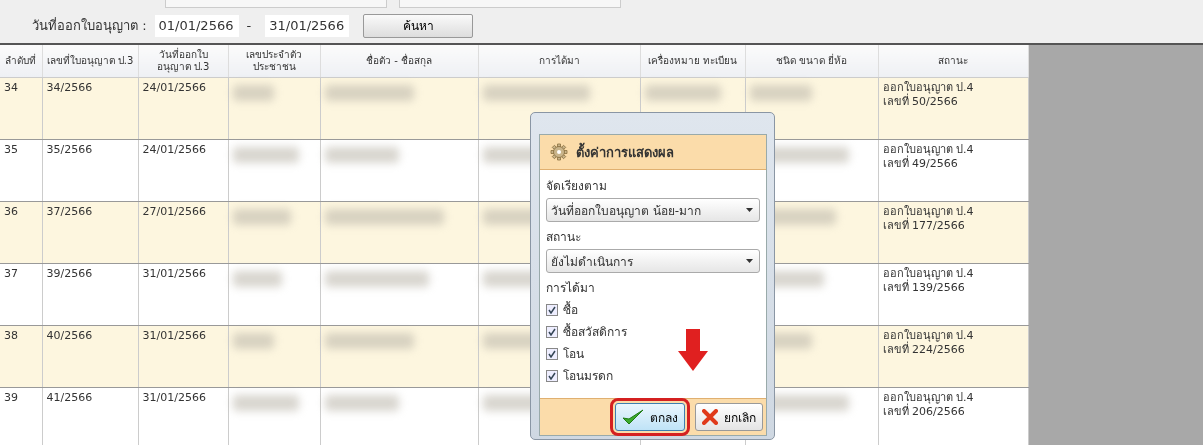 The image size is (1203, 445). What do you see at coordinates (21, 108) in the screenshot?
I see `table-cell: 34` at bounding box center [21, 108].